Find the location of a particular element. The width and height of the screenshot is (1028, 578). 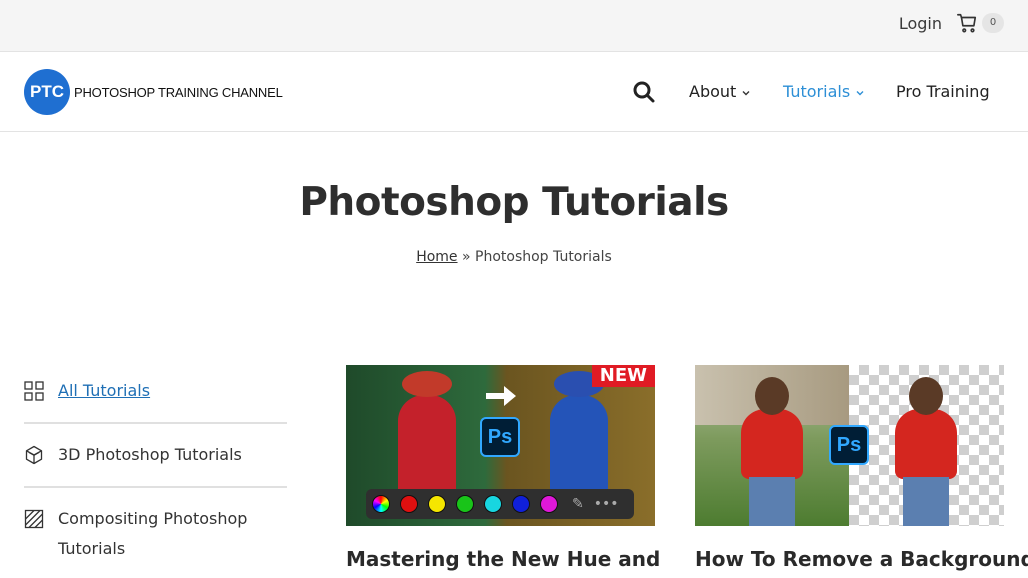

breadcrumb-current: Photoshop Tutorials is located at coordinates (543, 257).